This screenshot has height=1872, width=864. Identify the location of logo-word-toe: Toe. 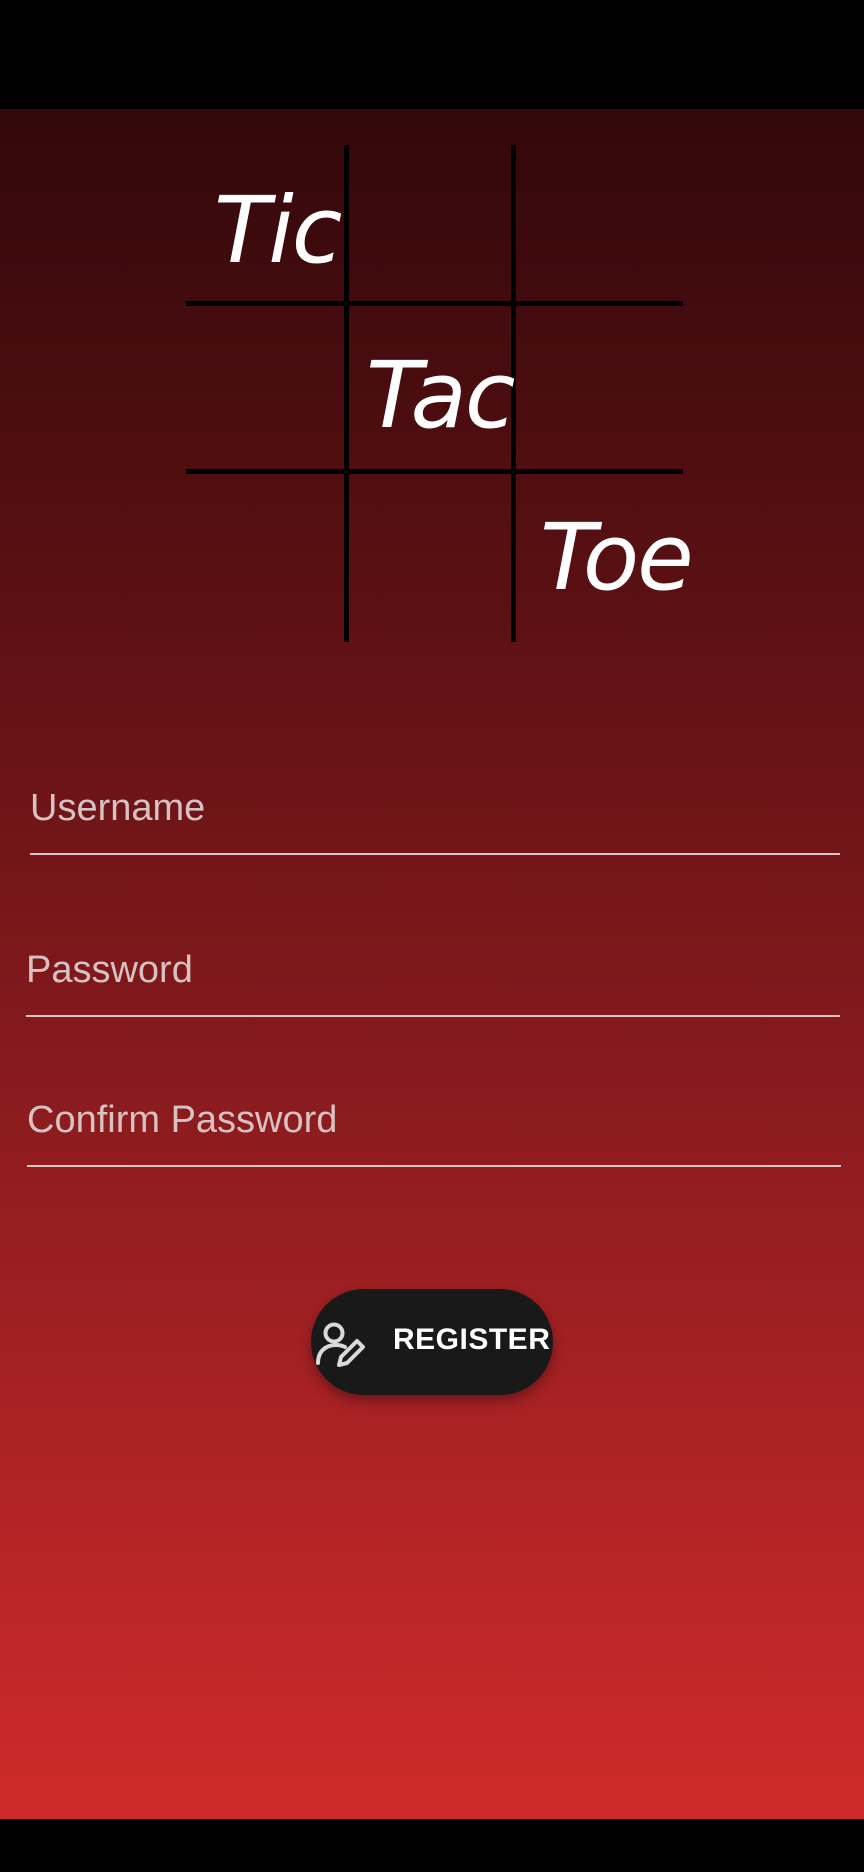
(617, 557).